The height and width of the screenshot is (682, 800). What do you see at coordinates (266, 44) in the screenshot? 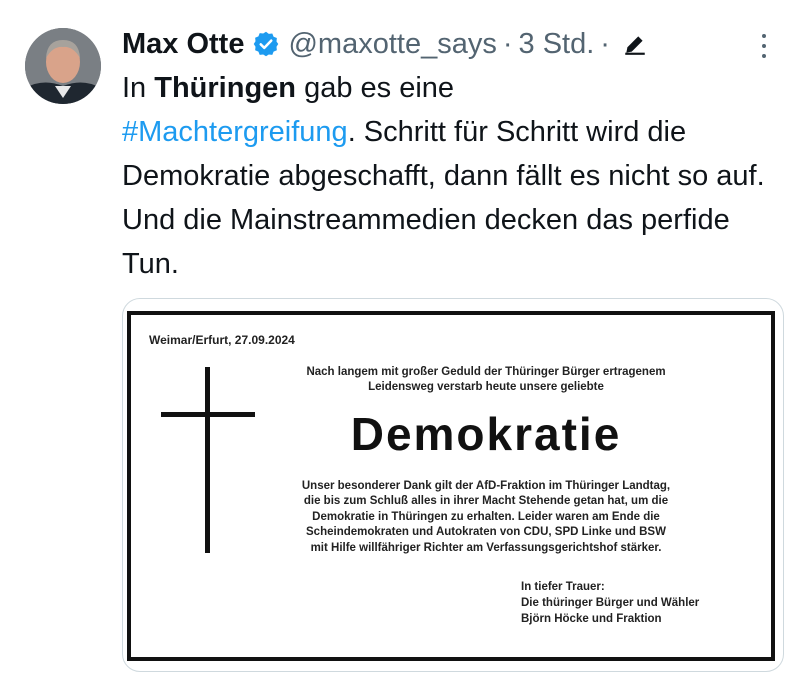
I see `verified-badge-icon` at bounding box center [266, 44].